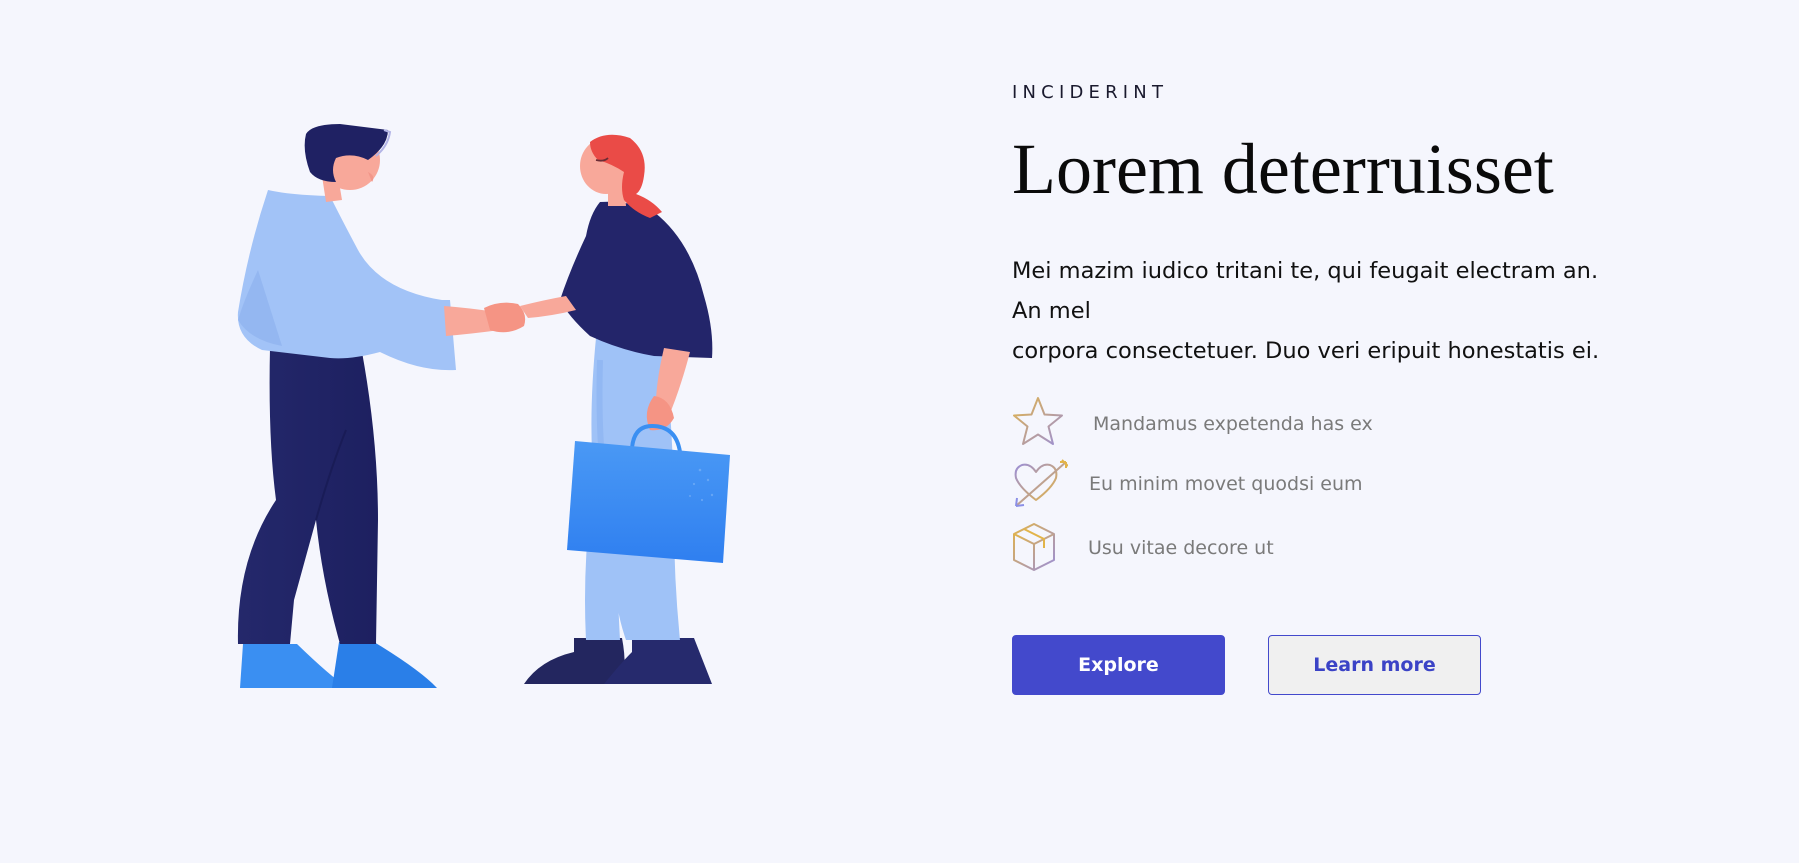 Image resolution: width=1799 pixels, height=863 pixels. Describe the element at coordinates (1181, 548) in the screenshot. I see `feature-label: Usu vitae decore ut` at that location.